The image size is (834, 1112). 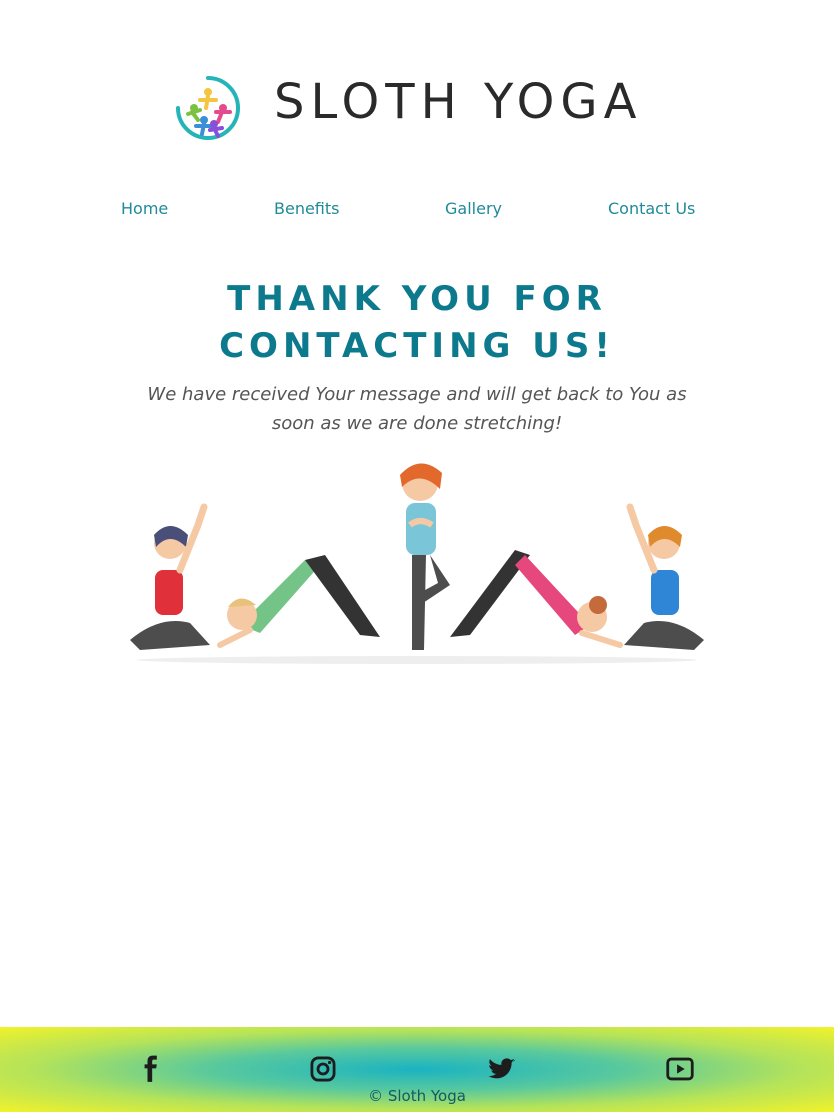 What do you see at coordinates (664, 576) in the screenshot?
I see `yoga-figure-right` at bounding box center [664, 576].